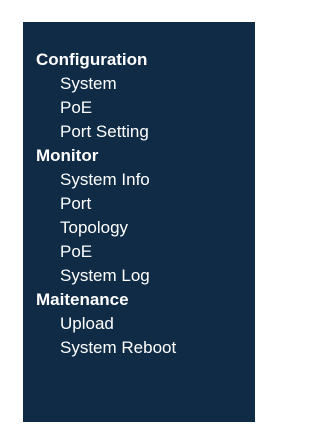 The width and height of the screenshot is (320, 427). I want to click on menu-item-port-setting: Port Setting, so click(139, 132).